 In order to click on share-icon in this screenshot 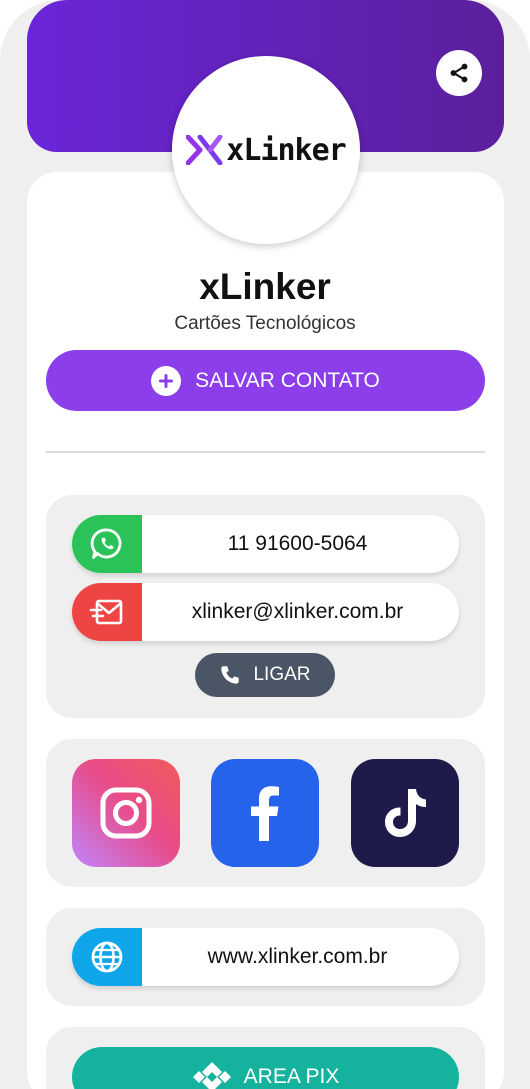, I will do `click(459, 73)`.